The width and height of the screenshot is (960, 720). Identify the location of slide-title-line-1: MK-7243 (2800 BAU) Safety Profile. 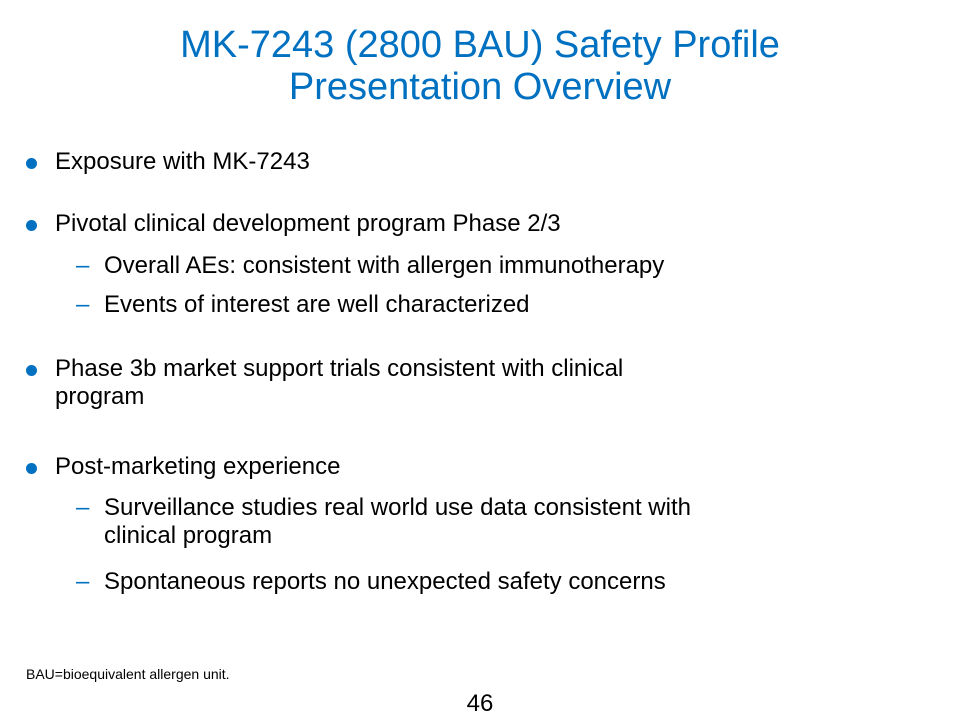
(480, 45).